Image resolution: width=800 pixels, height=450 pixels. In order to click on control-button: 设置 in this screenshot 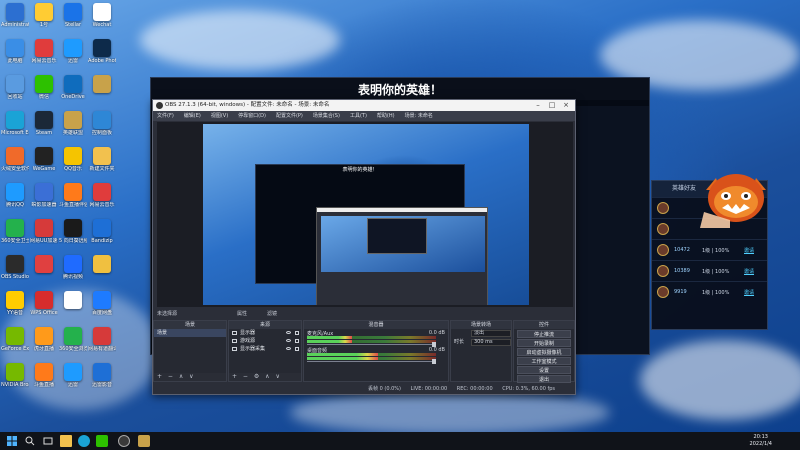, I will do `click(544, 370)`.